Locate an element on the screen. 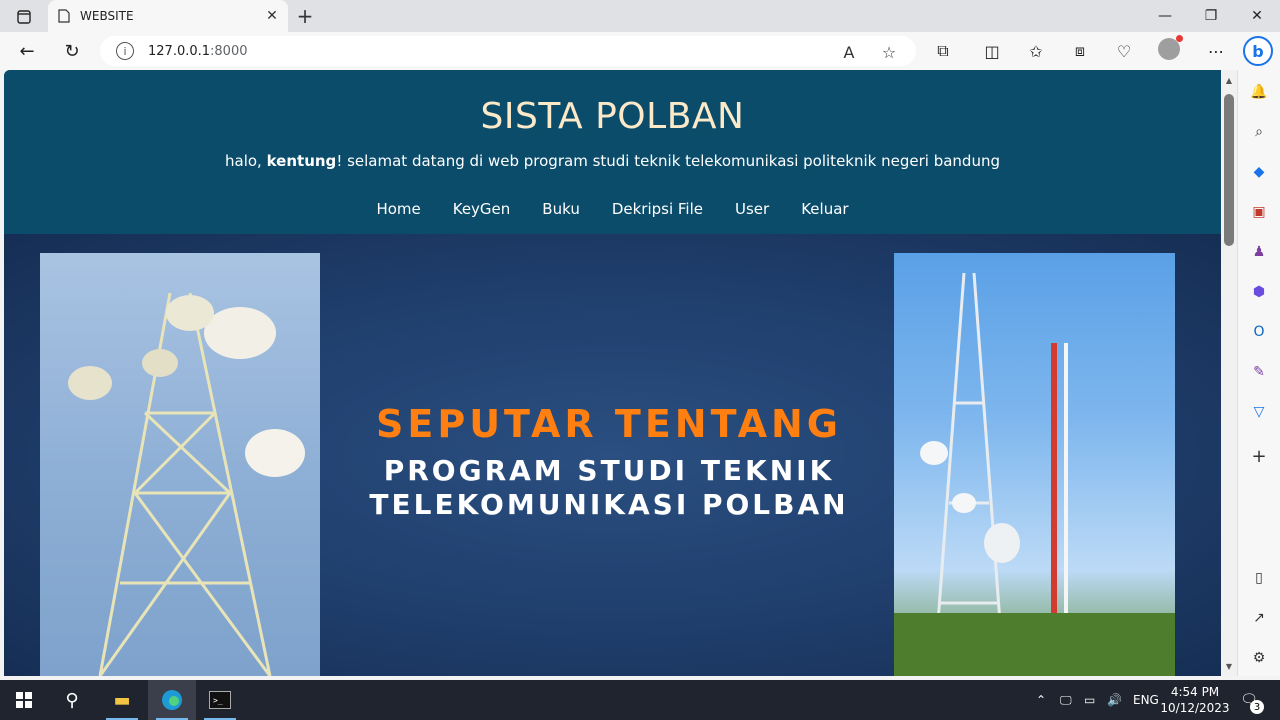 This screenshot has height=720, width=1280. restore-button: ❐ is located at coordinates (1211, 16).